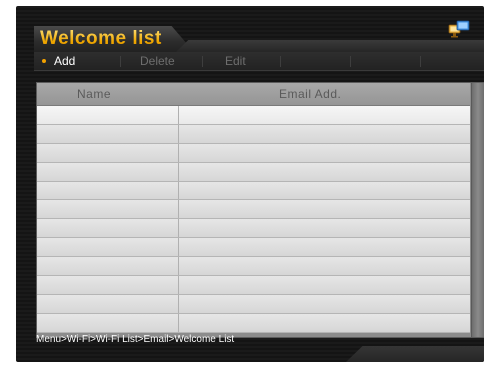 The image size is (499, 368). What do you see at coordinates (459, 29) in the screenshot?
I see `monitor-network-icon` at bounding box center [459, 29].